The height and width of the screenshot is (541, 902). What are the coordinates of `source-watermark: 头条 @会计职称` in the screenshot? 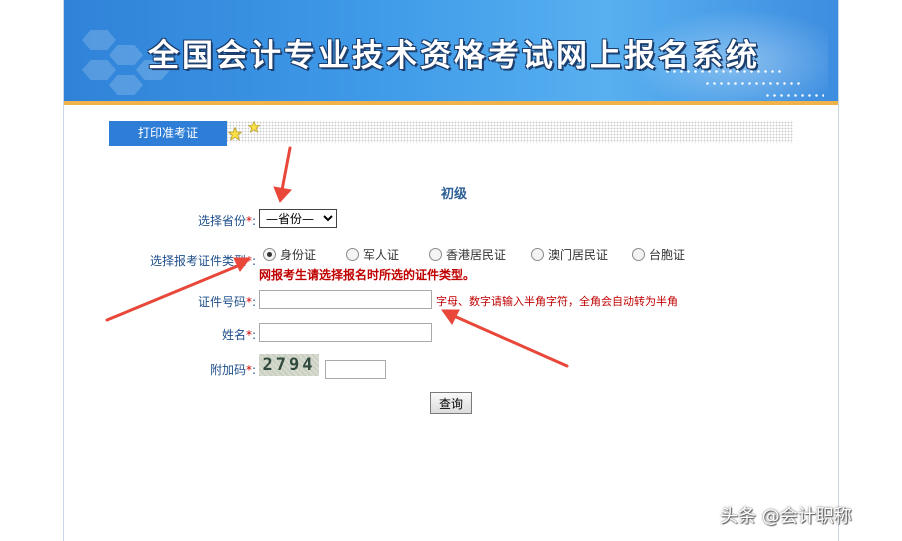 It's located at (786, 516).